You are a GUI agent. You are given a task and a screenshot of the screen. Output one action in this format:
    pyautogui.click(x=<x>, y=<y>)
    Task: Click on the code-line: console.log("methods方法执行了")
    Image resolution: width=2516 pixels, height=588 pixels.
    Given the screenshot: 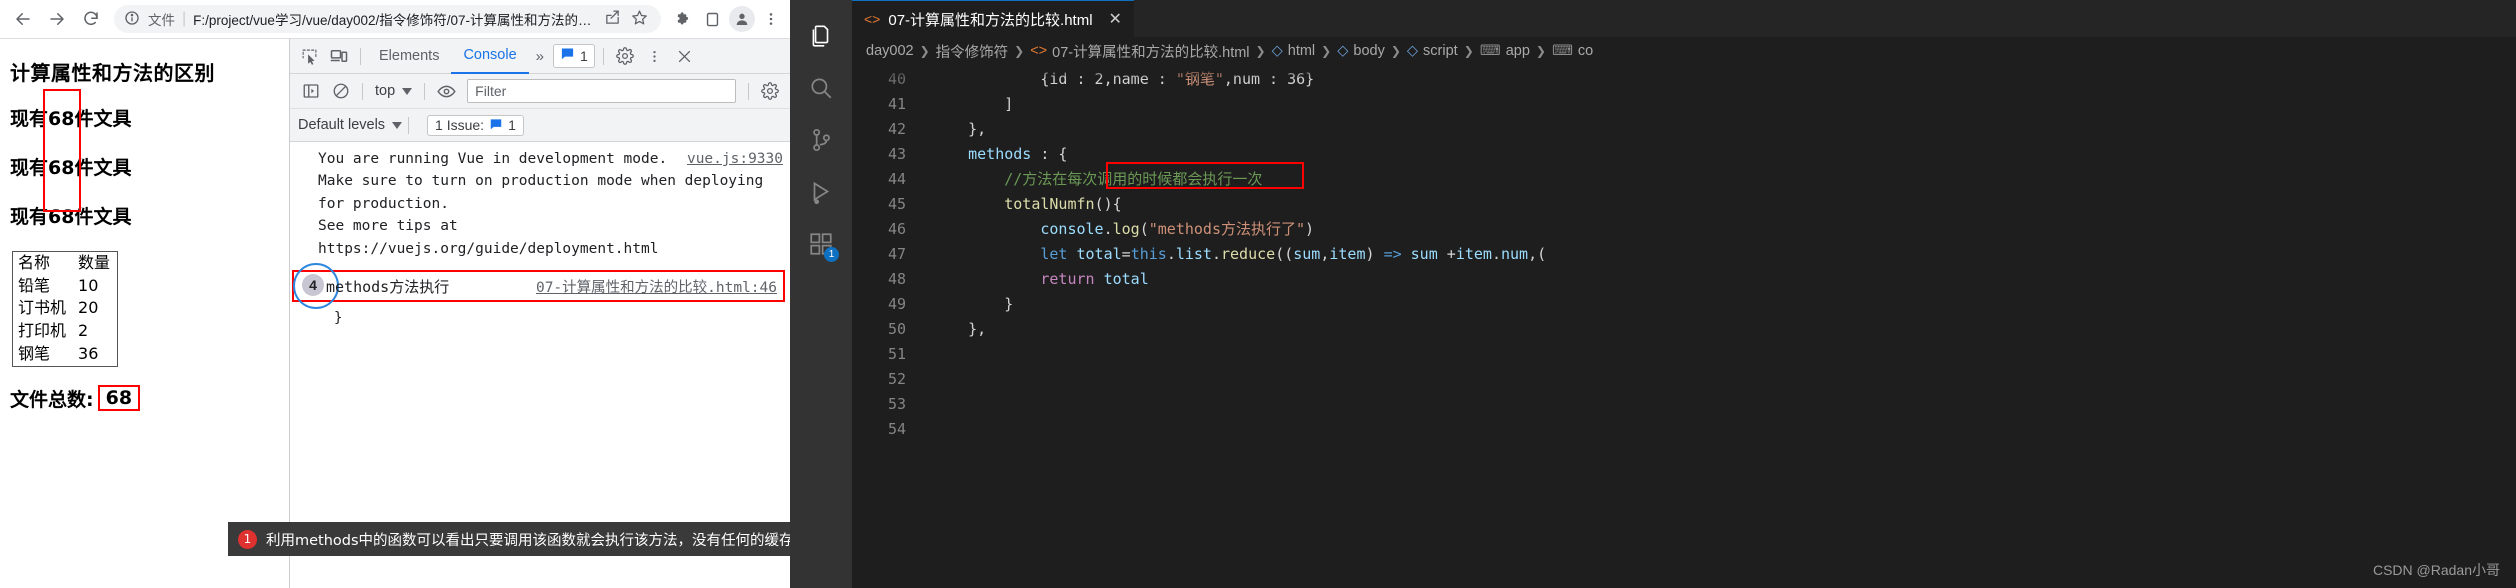 What is the action you would take?
    pyautogui.click(x=1720, y=229)
    